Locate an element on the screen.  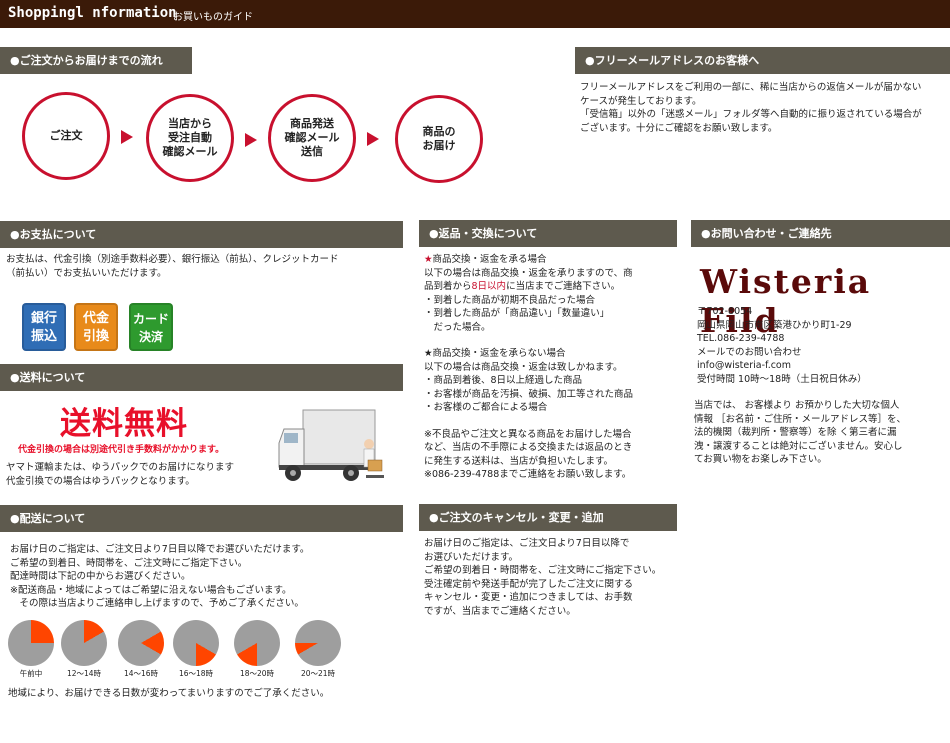
text-line: ・お客様が商品を汚損、破損、加工等された商品 is located at coordinates (529, 394).